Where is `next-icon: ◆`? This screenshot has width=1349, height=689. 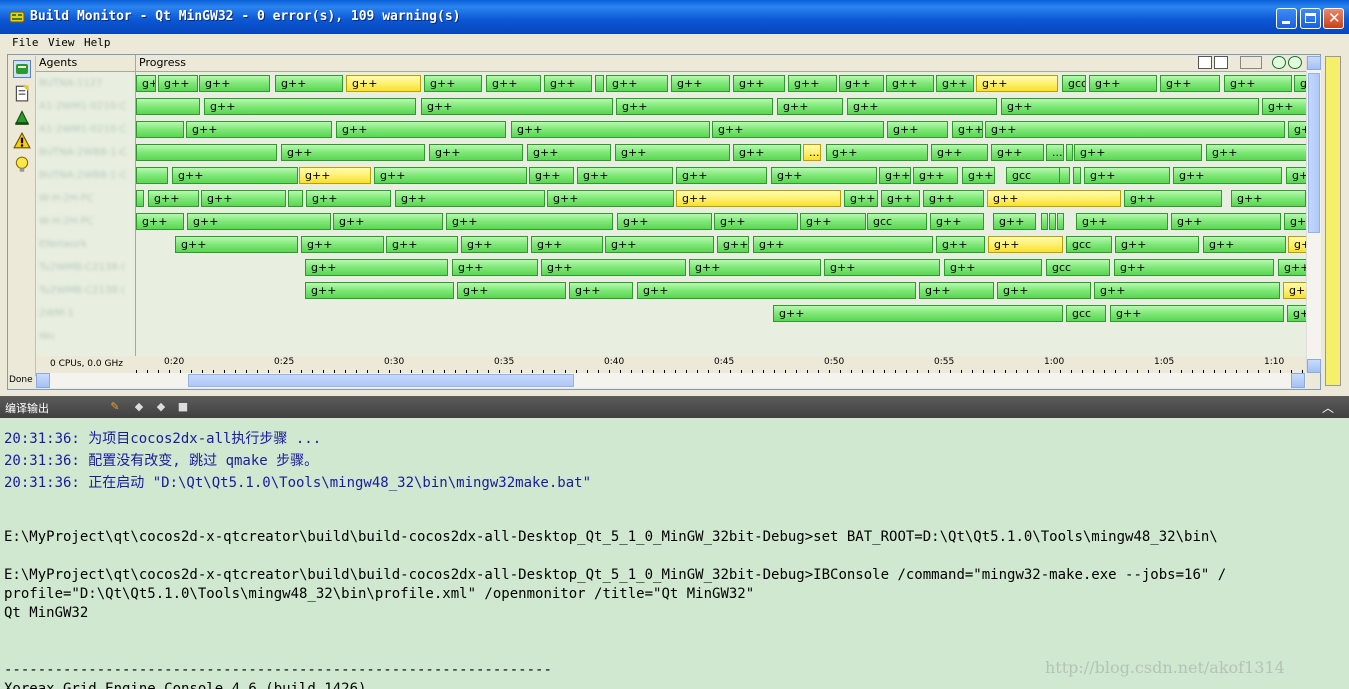 next-icon: ◆ is located at coordinates (161, 407).